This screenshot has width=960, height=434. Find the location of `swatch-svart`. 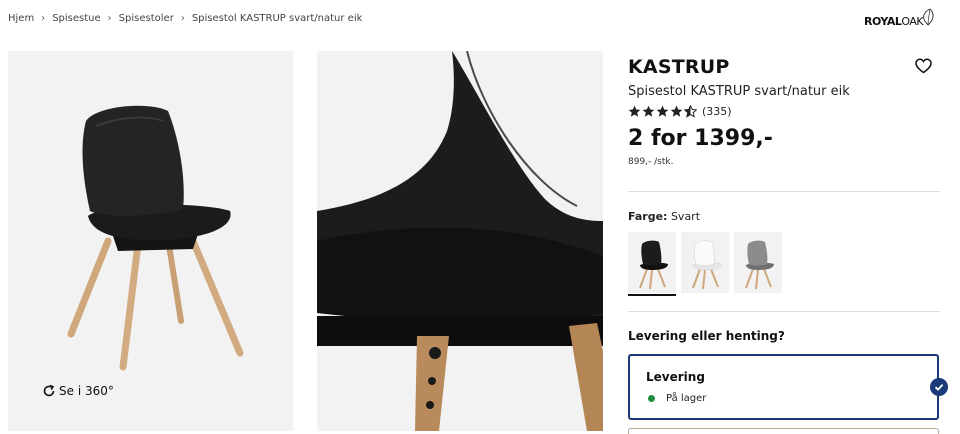

swatch-svart is located at coordinates (652, 264).